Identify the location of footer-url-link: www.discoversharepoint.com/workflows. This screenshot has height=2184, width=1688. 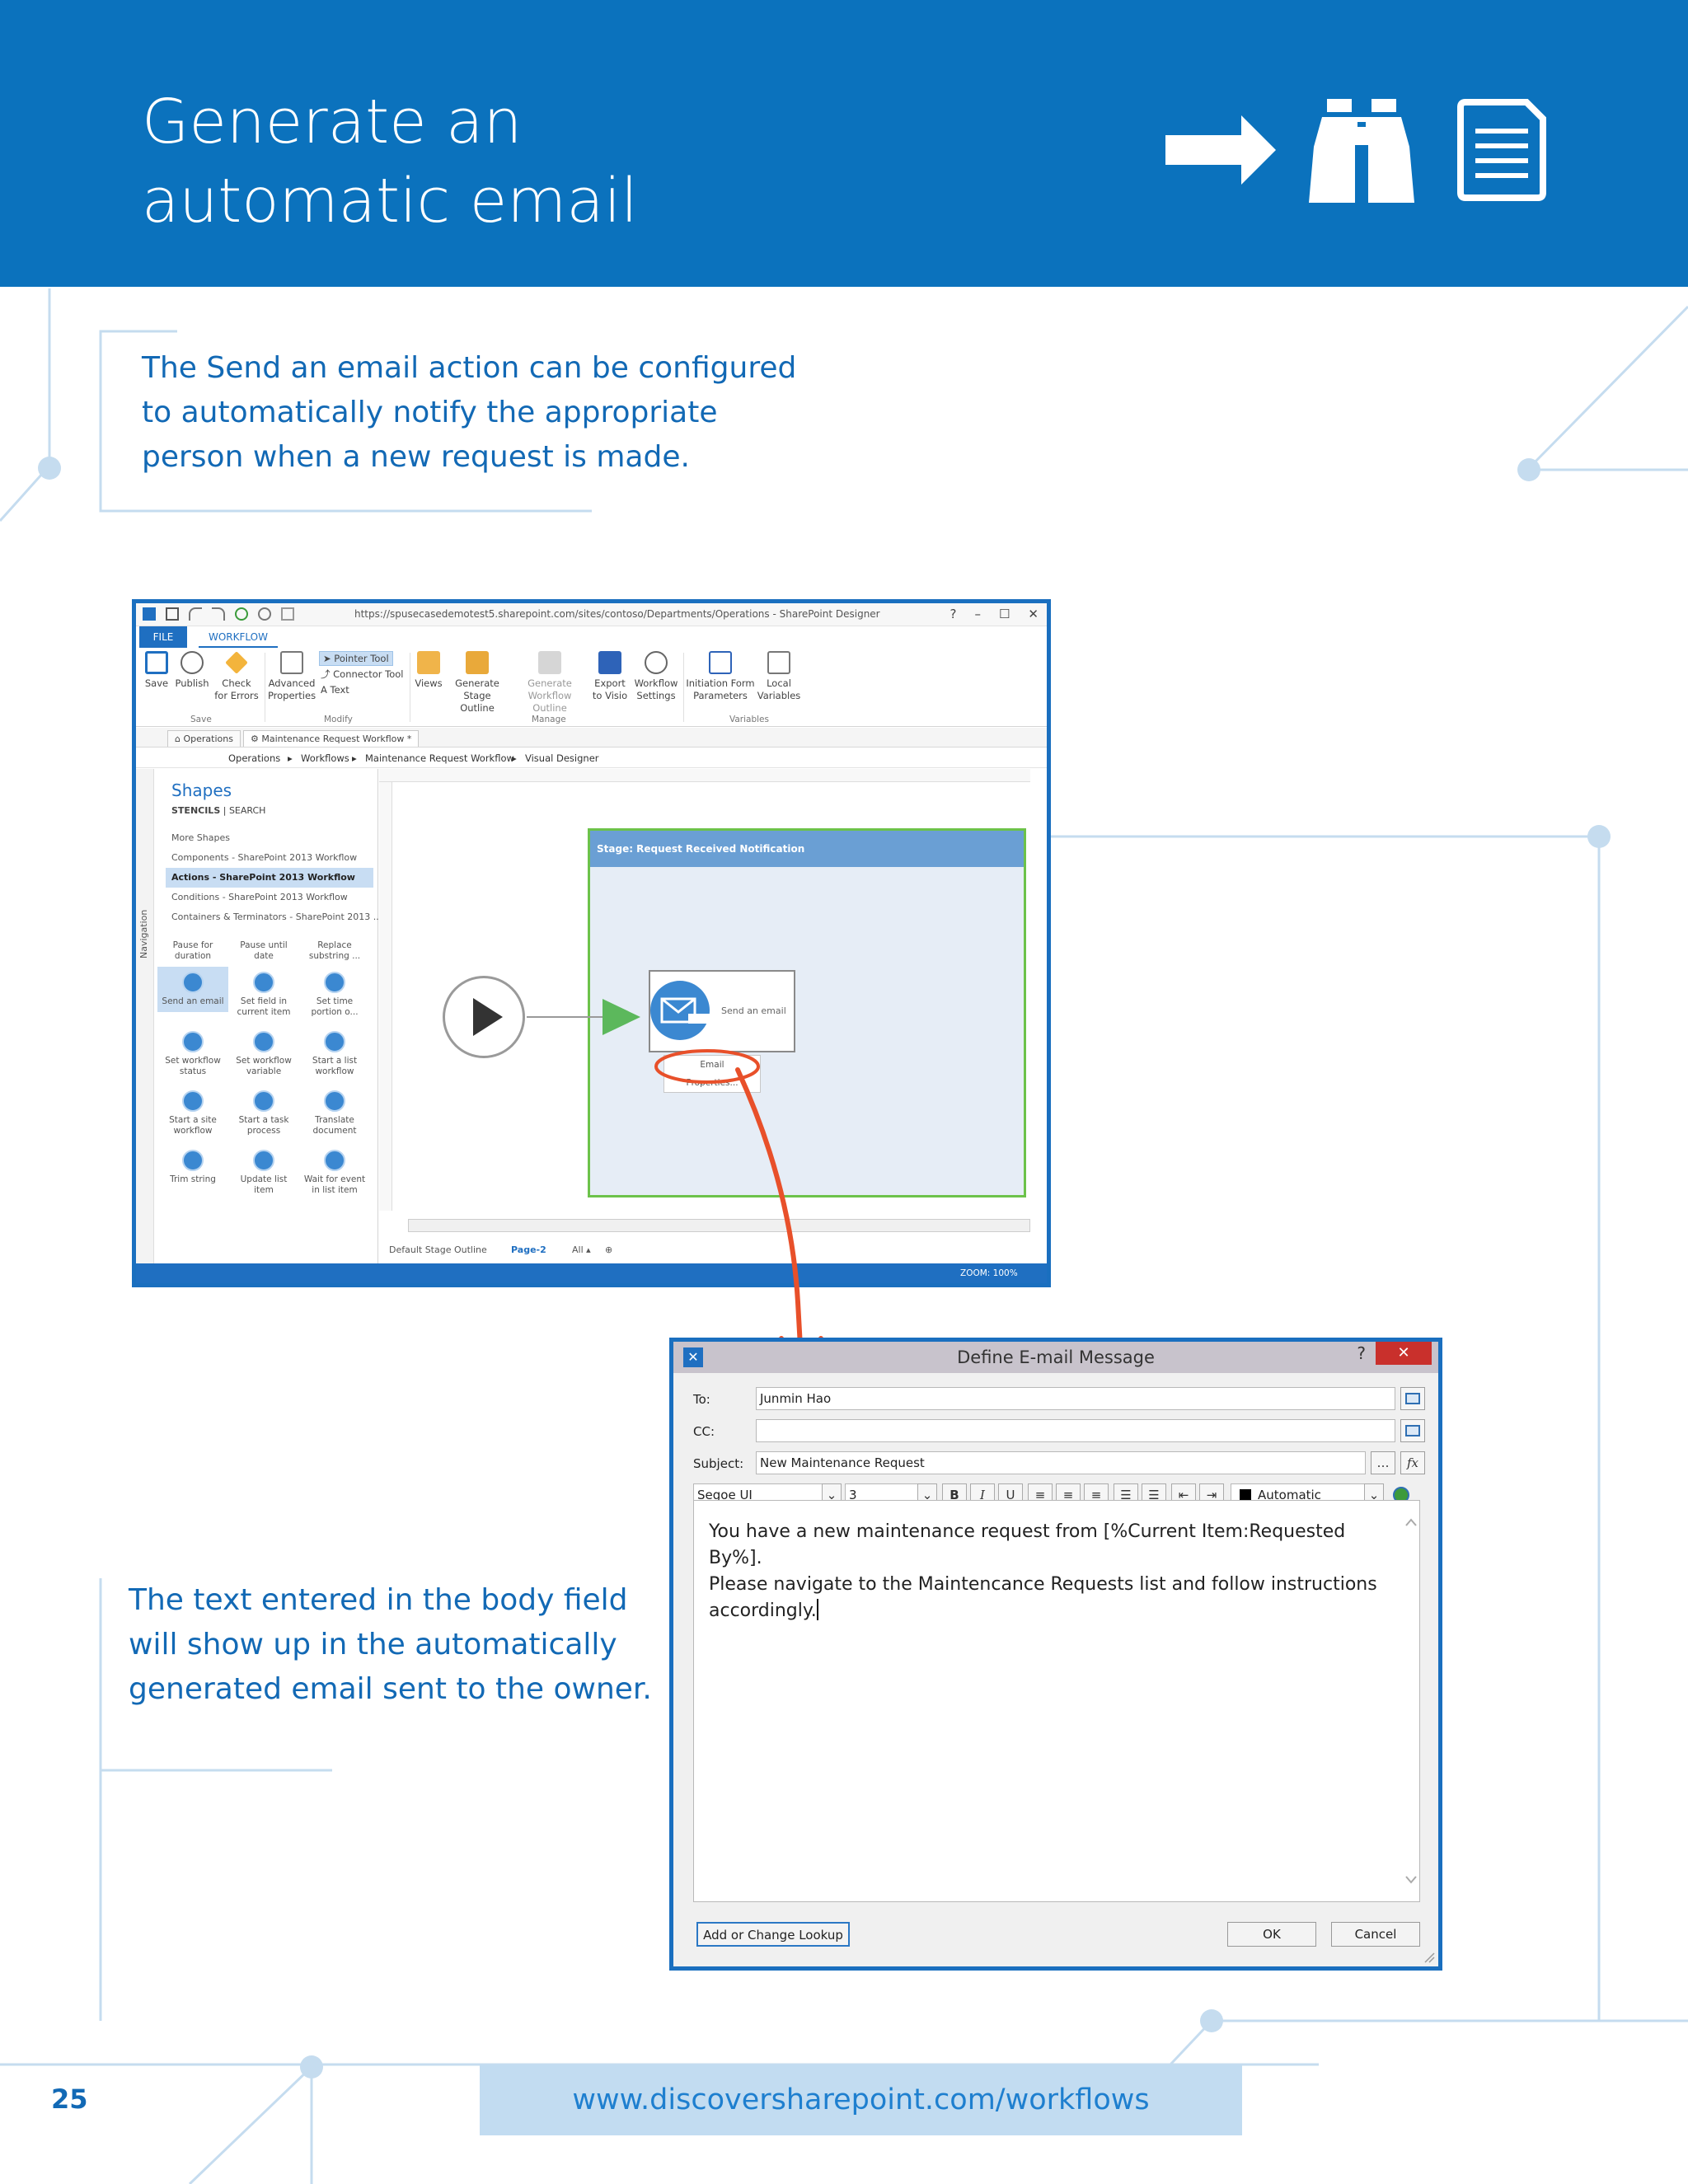
(861, 2099).